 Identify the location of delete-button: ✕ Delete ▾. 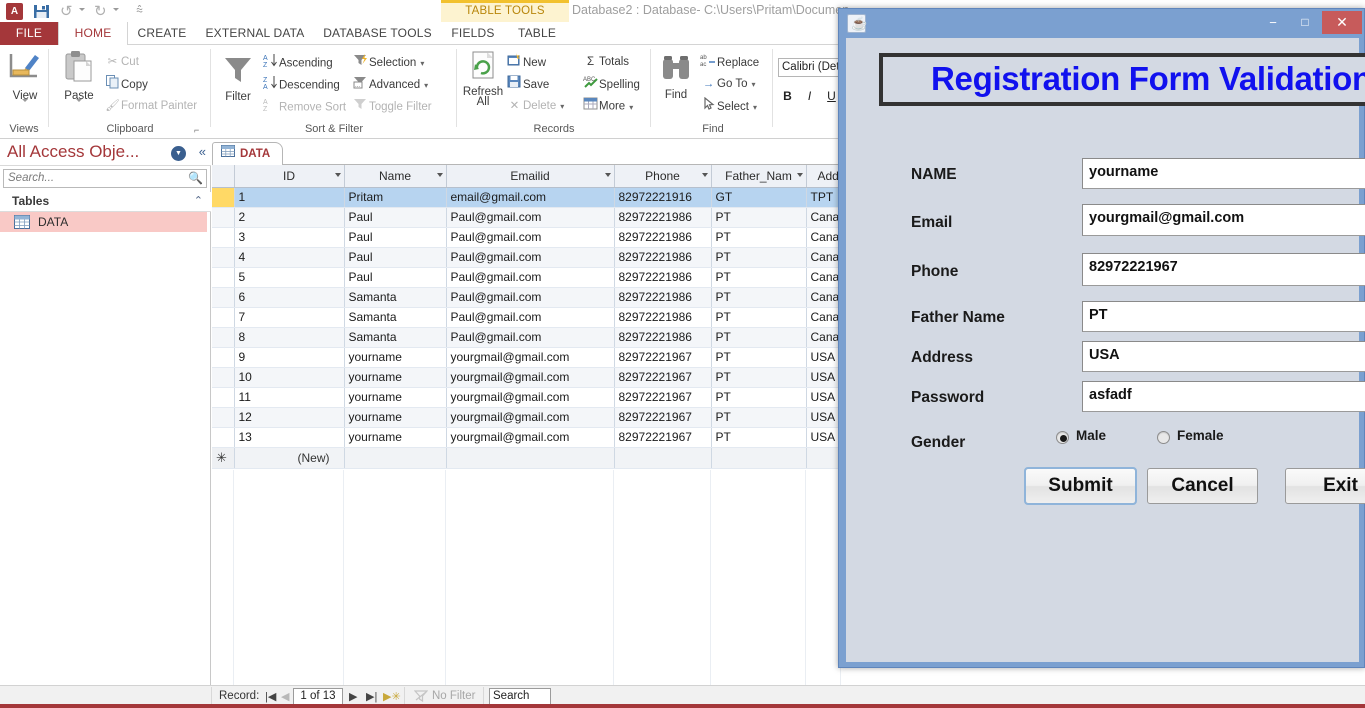
(535, 106).